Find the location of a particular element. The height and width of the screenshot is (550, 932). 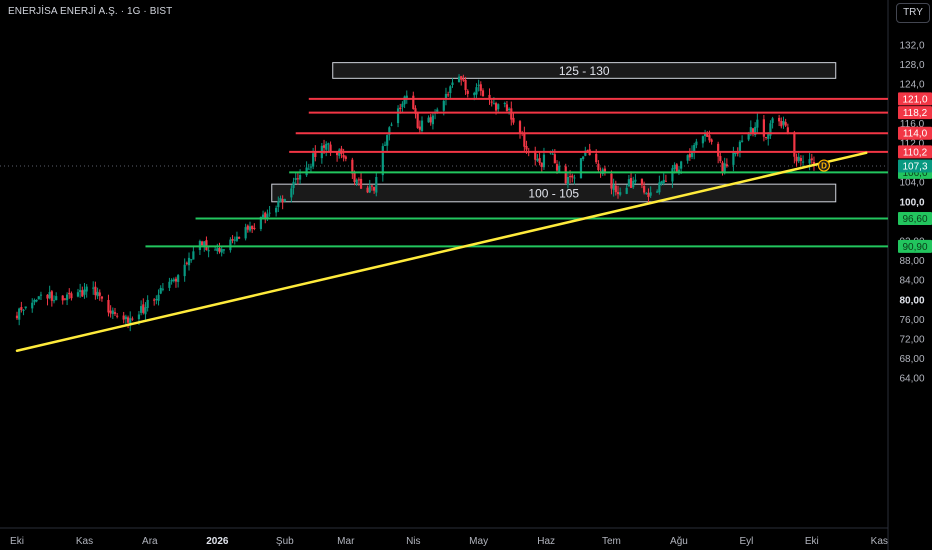

x-tick-label: Eki is located at coordinates (17, 541).